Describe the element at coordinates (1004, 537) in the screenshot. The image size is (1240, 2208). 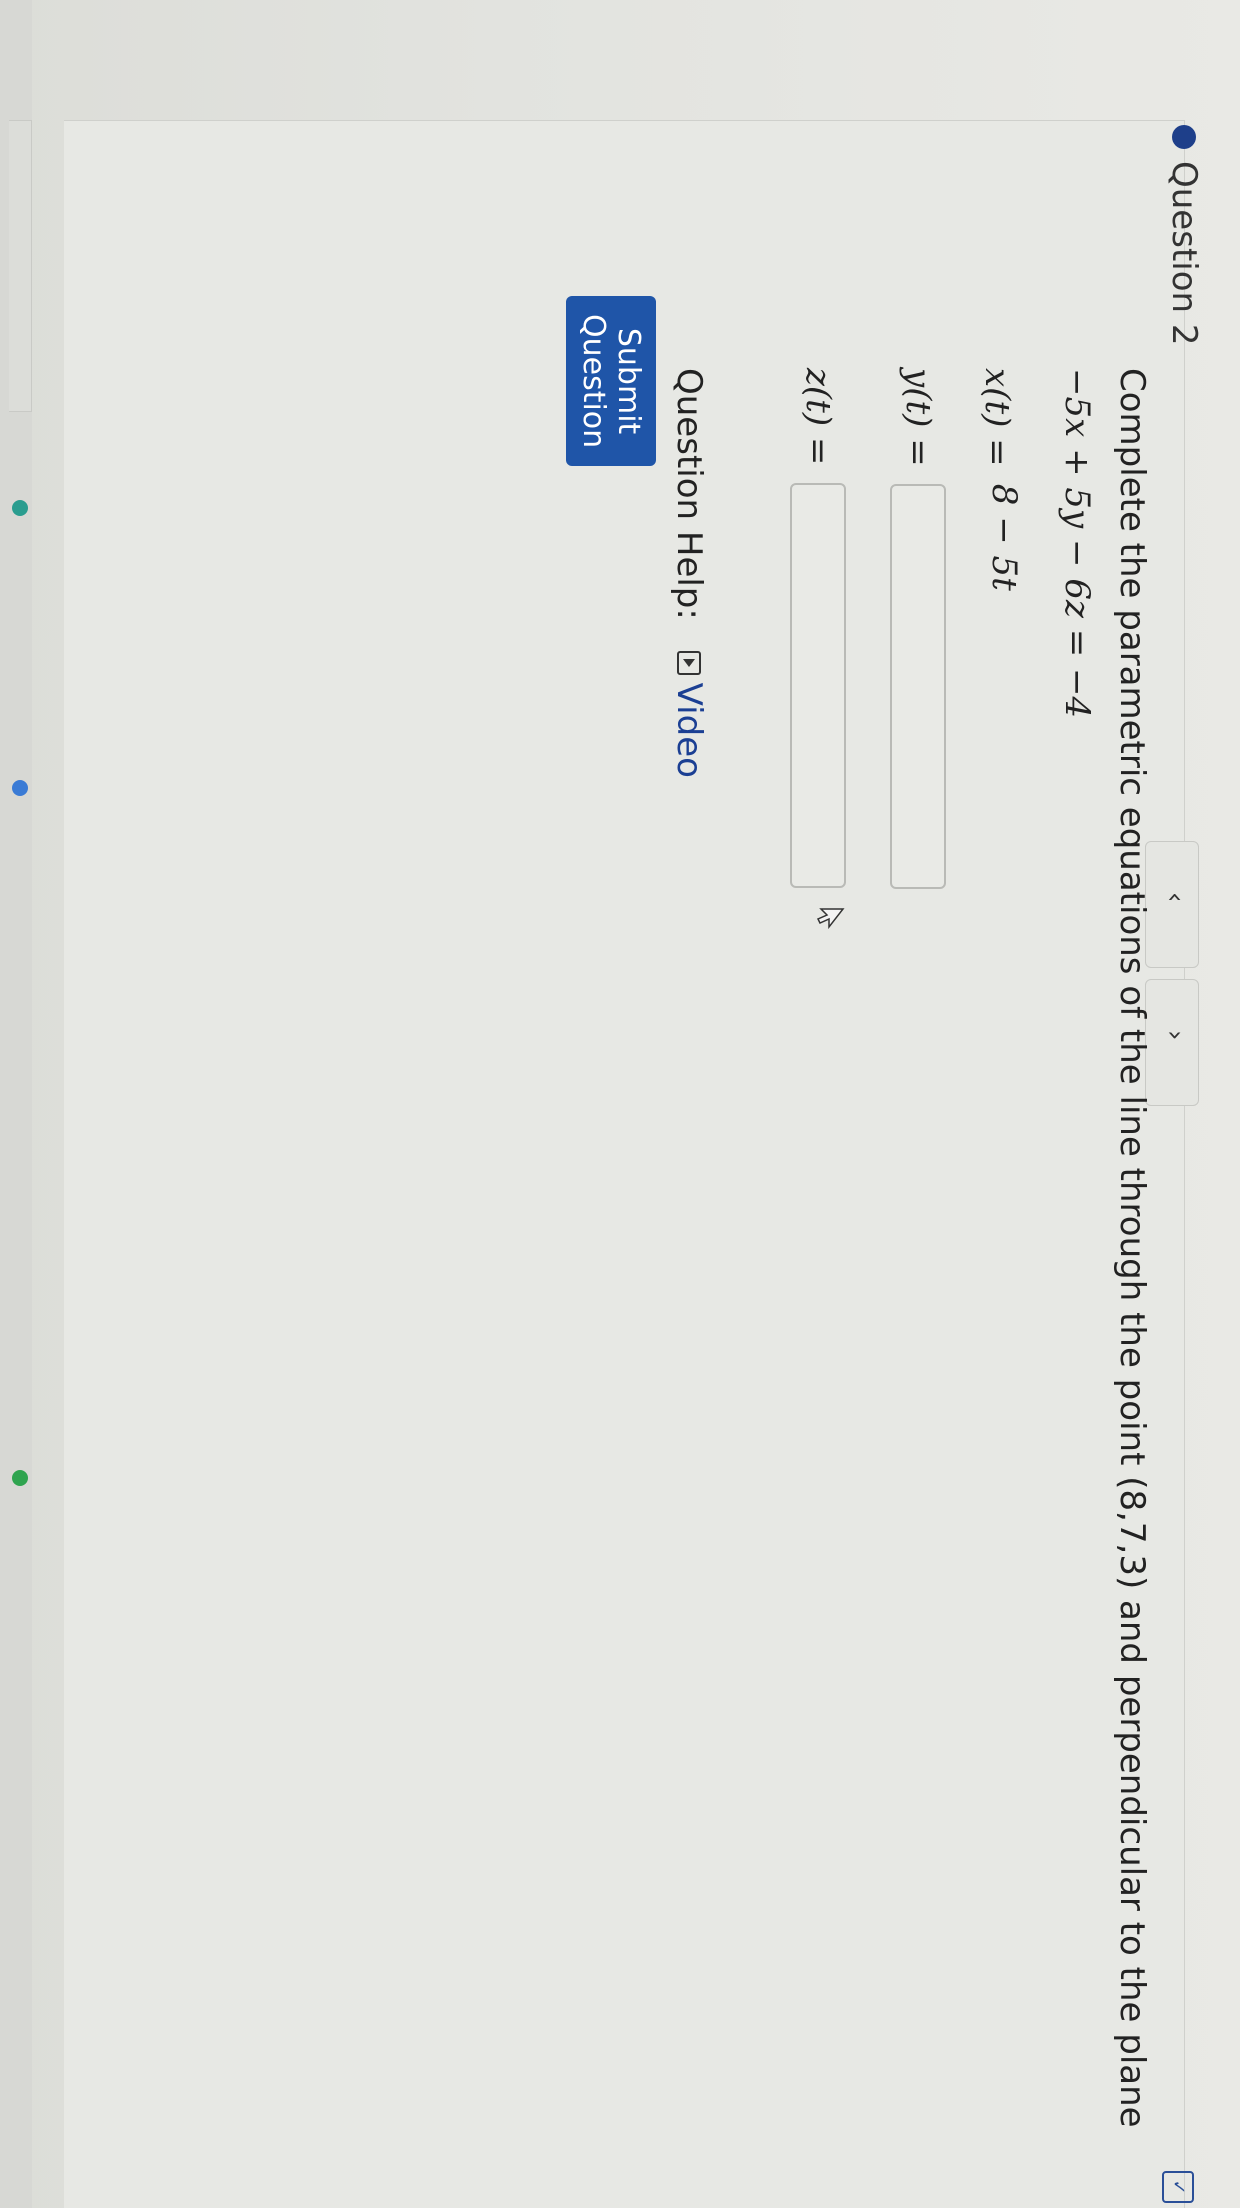
I see `answer-value-x: 8 − 5t` at that location.